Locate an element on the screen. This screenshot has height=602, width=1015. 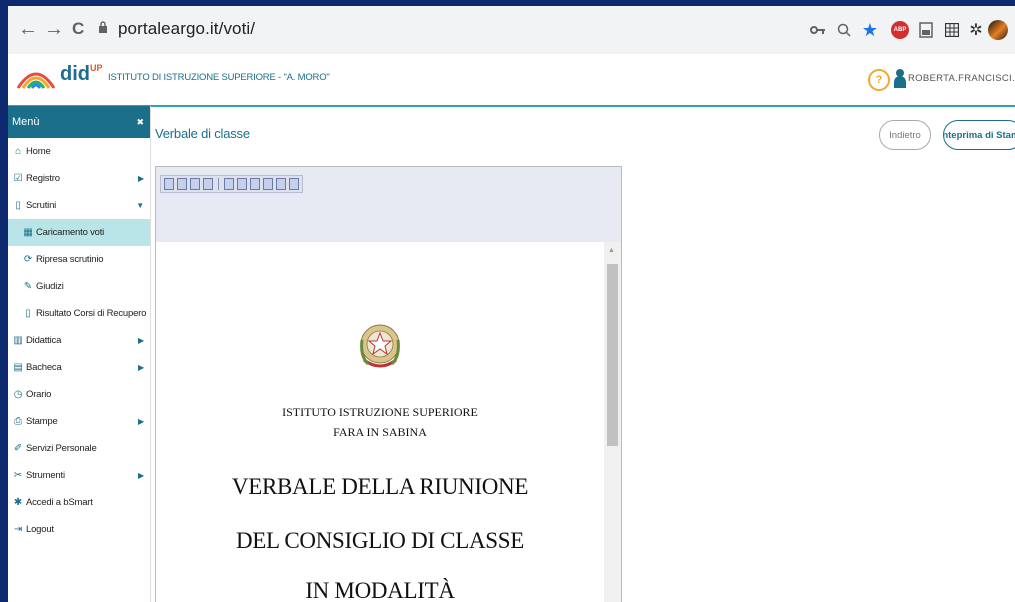
sidebar-item-label: Scrutini is located at coordinates (41, 205).